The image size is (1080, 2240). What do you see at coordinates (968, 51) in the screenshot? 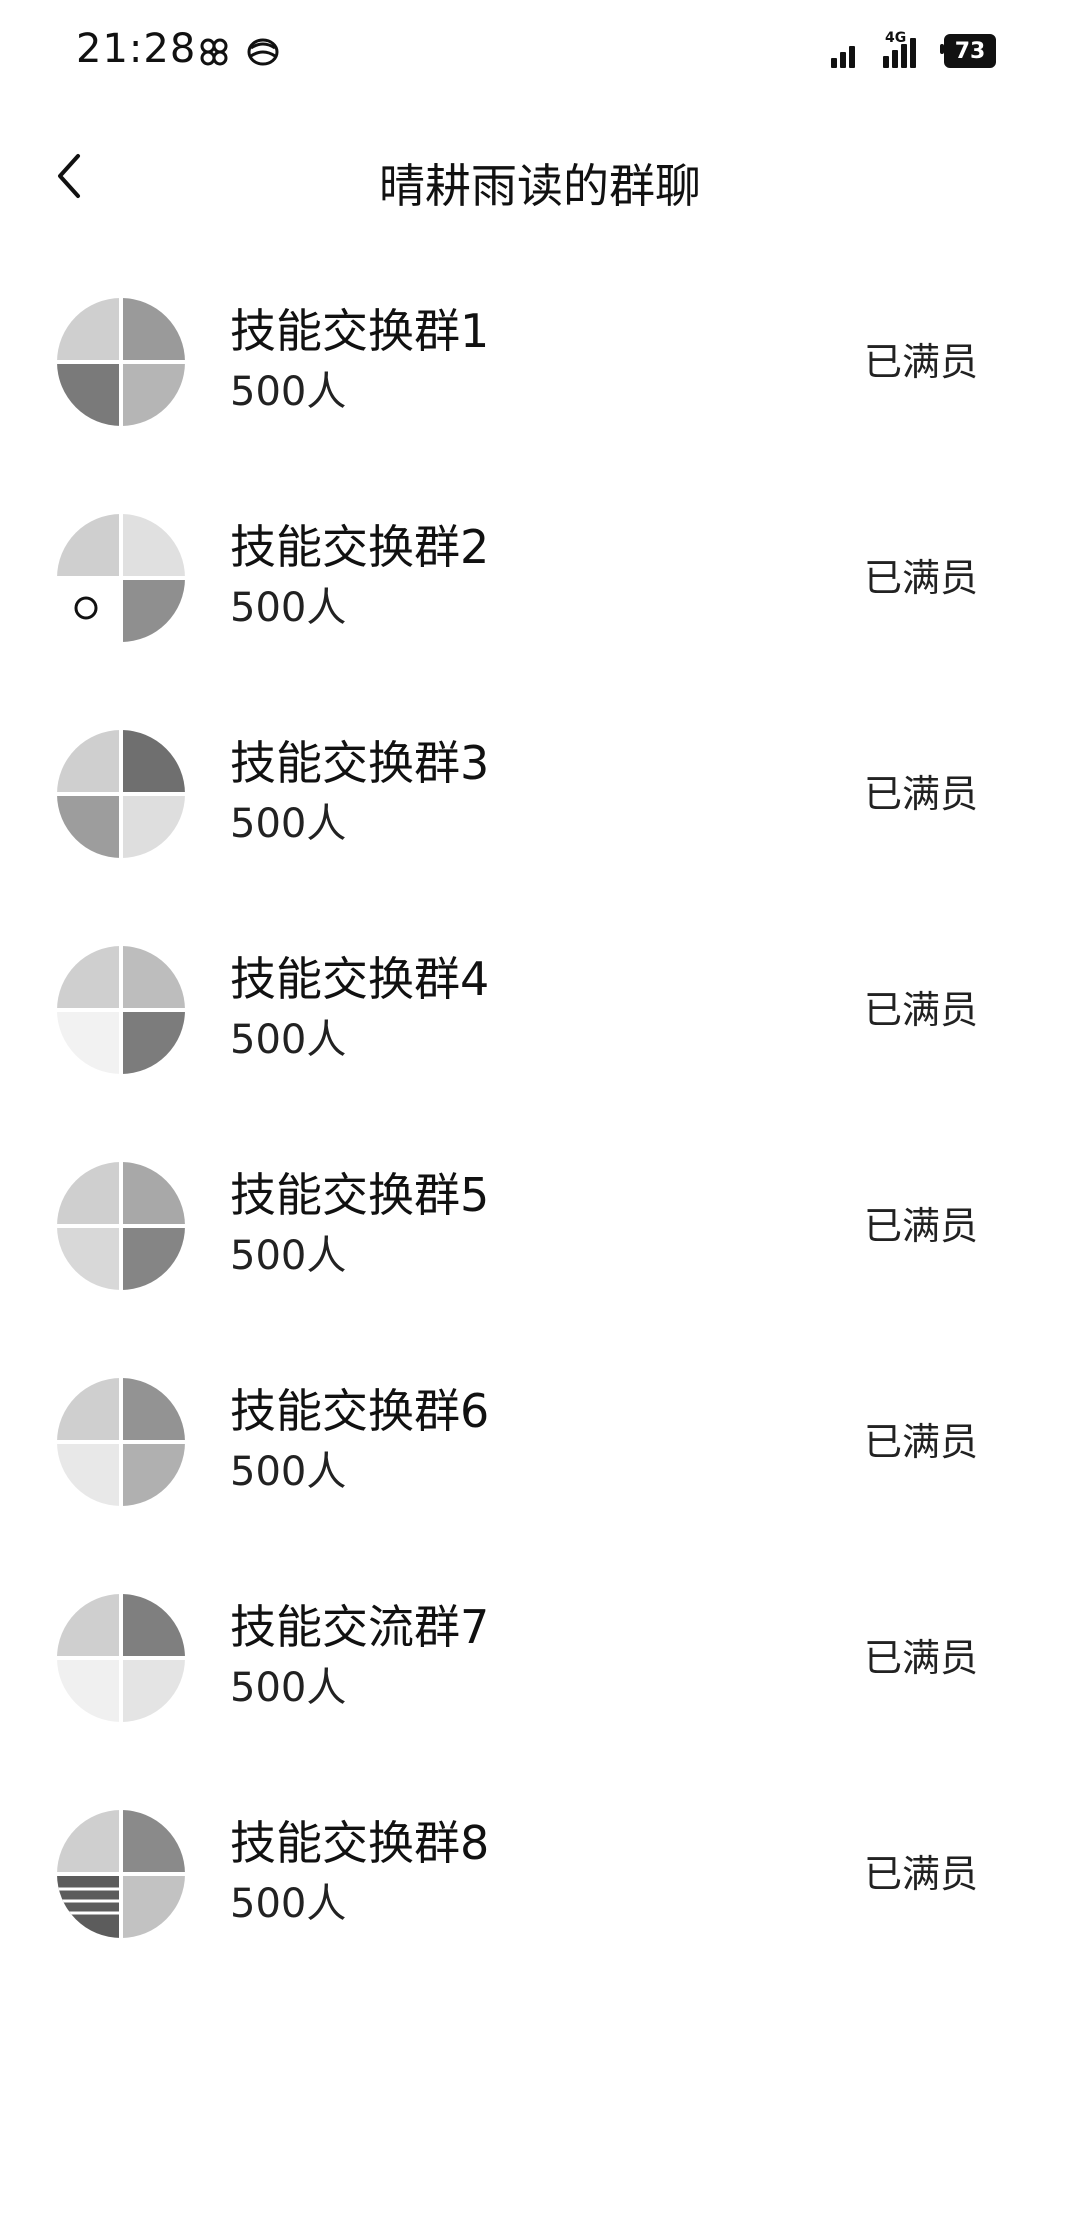
I see `battery-icon: 73` at bounding box center [968, 51].